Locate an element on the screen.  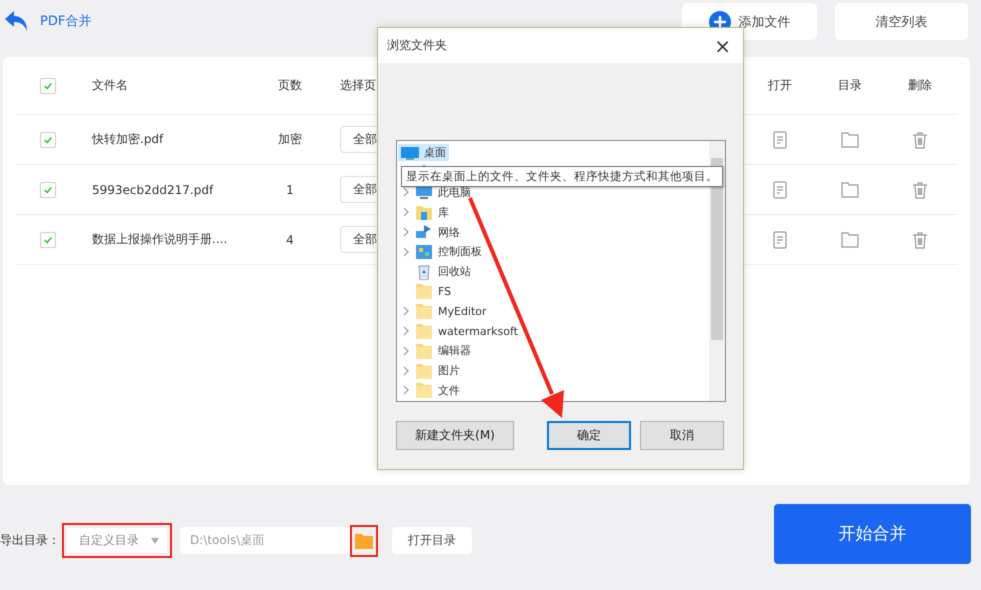
tree-item: 控制面板 is located at coordinates (449, 252).